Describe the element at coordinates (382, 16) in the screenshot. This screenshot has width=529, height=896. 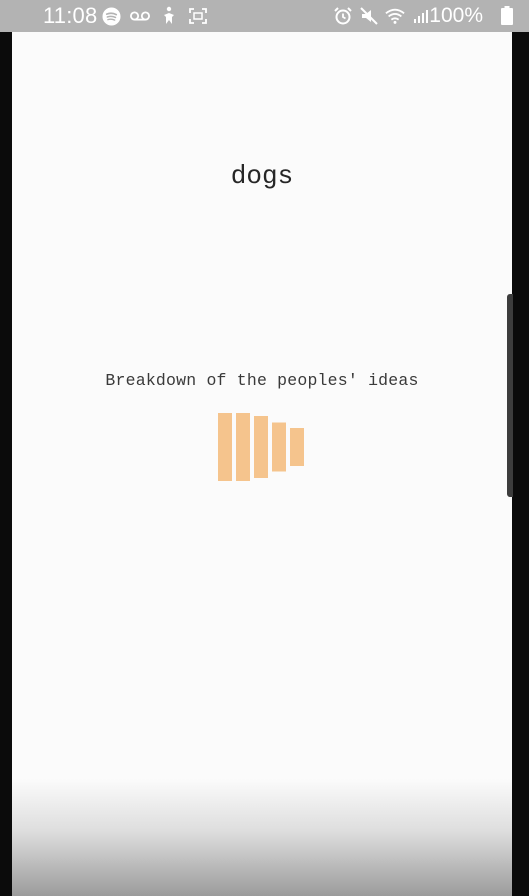
I see `status-right-icons` at that location.